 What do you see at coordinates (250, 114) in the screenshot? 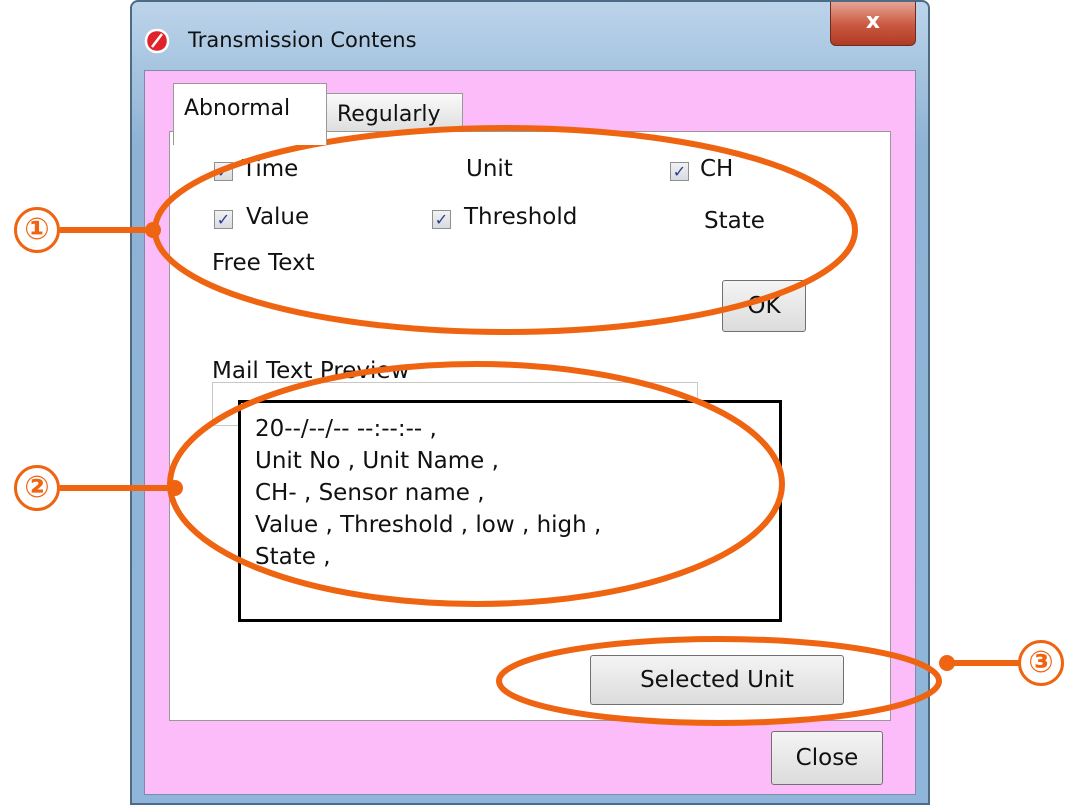
I see `tab-abnormal: Abnormal` at bounding box center [250, 114].